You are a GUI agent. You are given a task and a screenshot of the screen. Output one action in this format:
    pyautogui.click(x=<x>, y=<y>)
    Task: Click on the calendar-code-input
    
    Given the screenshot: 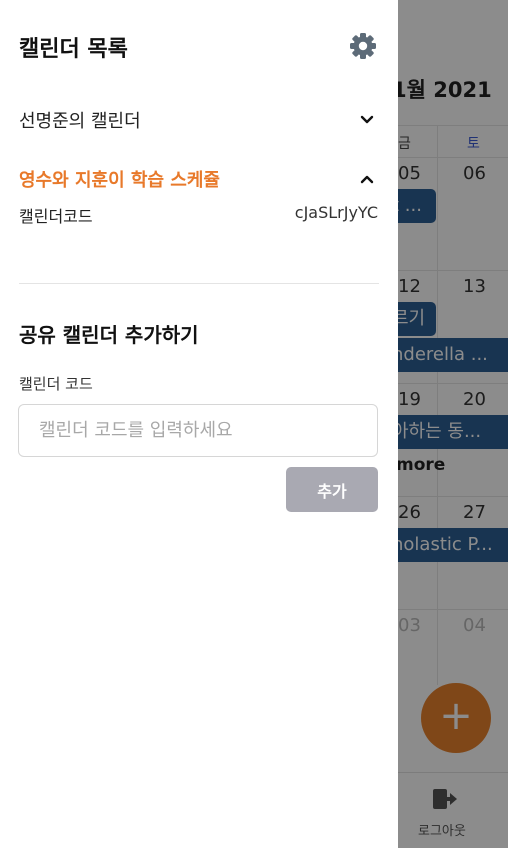 What is the action you would take?
    pyautogui.click(x=198, y=430)
    